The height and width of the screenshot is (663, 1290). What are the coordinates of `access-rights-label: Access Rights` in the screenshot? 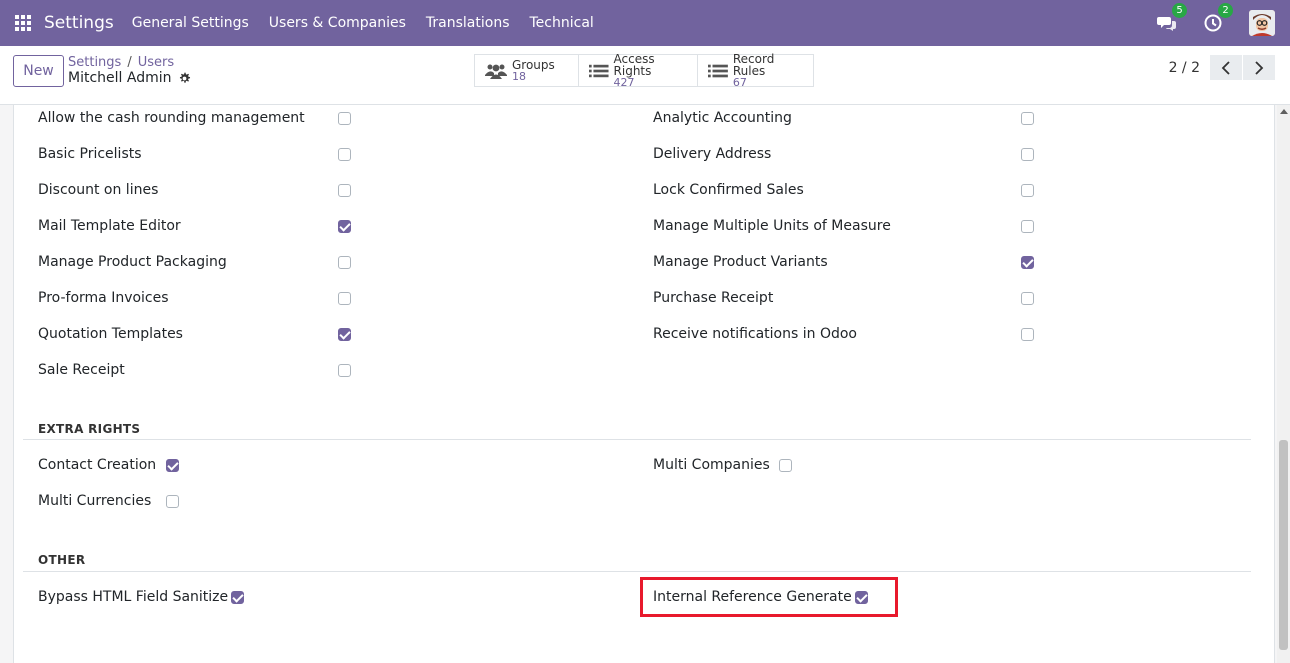 It's located at (634, 64).